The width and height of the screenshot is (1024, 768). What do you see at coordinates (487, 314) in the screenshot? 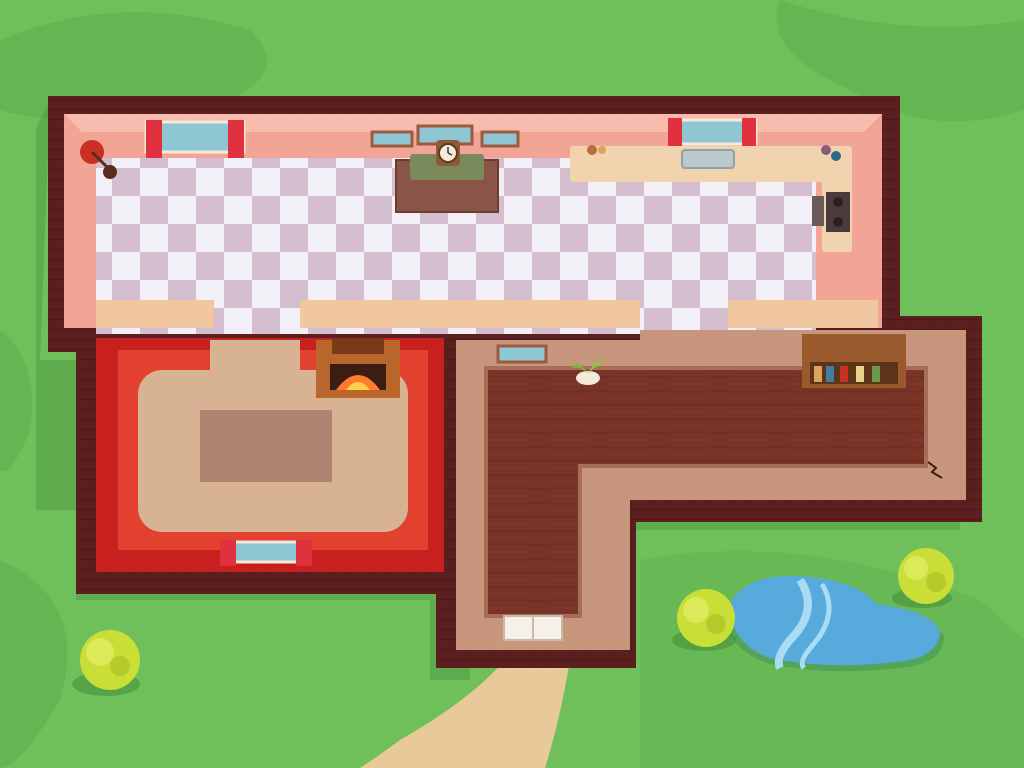
I see `kitchen-interior-wall` at bounding box center [487, 314].